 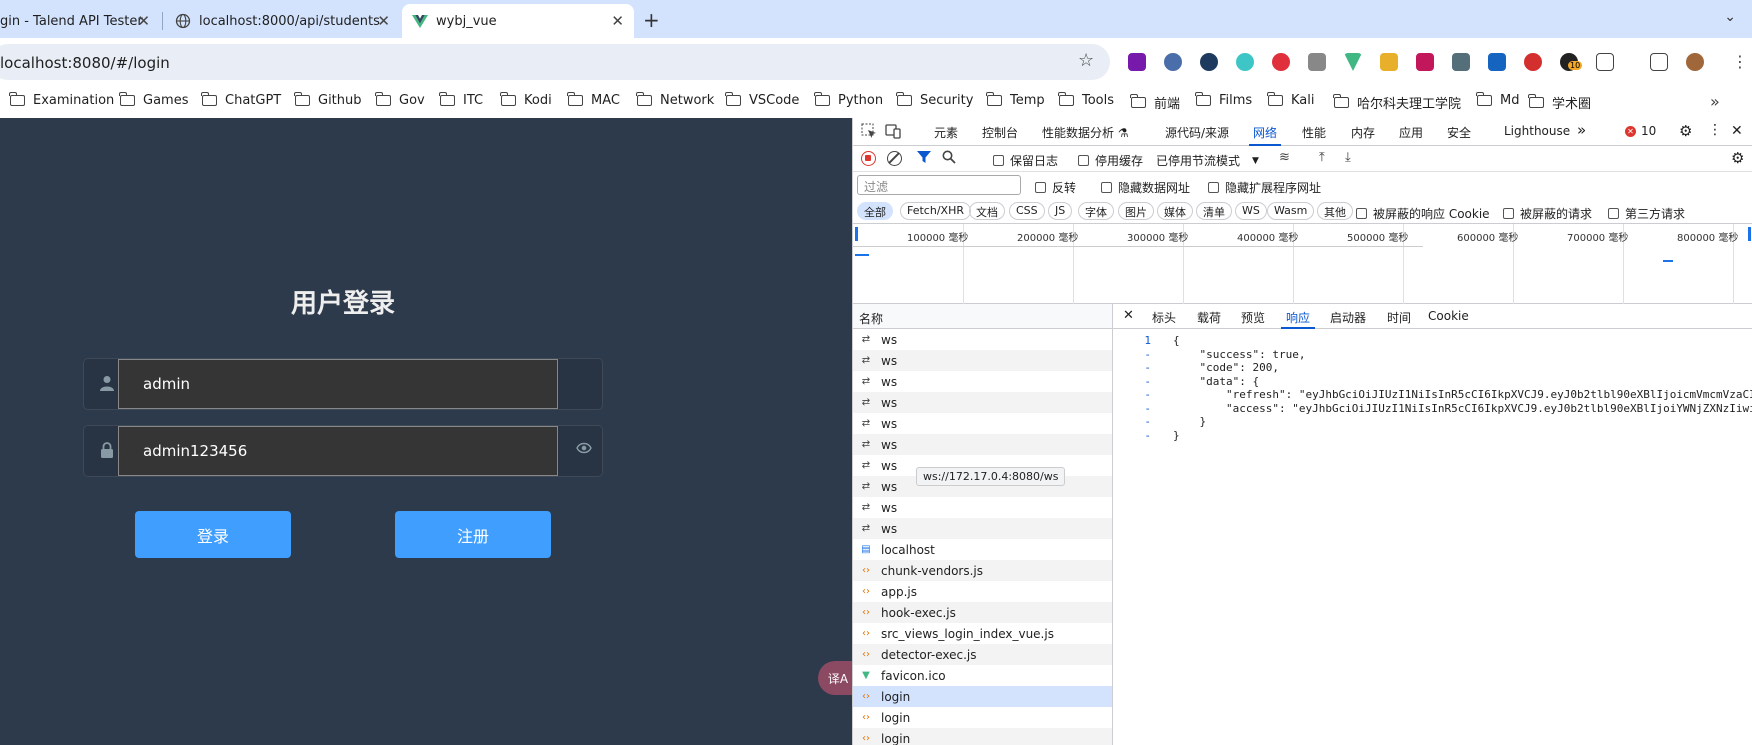 I want to click on new-tab-button: +, so click(x=651, y=20).